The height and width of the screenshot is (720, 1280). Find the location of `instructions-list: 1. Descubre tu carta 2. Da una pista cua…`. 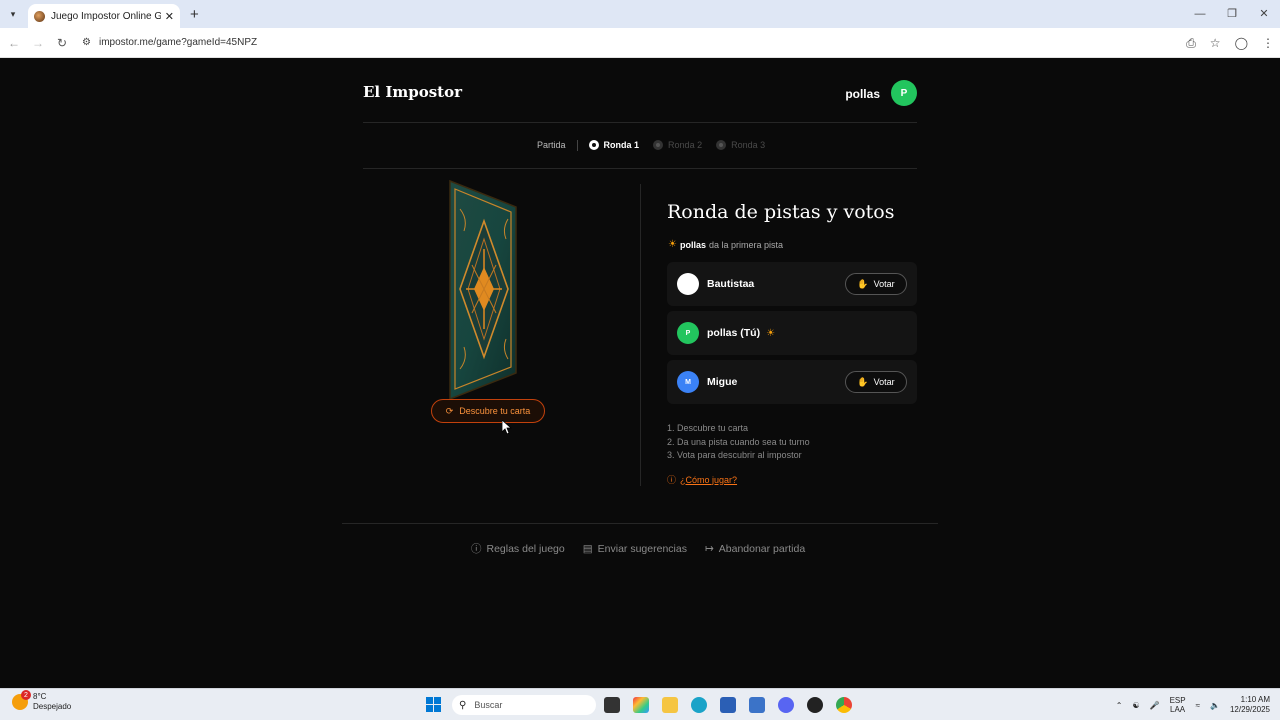

instructions-list: 1. Descubre tu carta 2. Da una pista cua… is located at coordinates (738, 442).